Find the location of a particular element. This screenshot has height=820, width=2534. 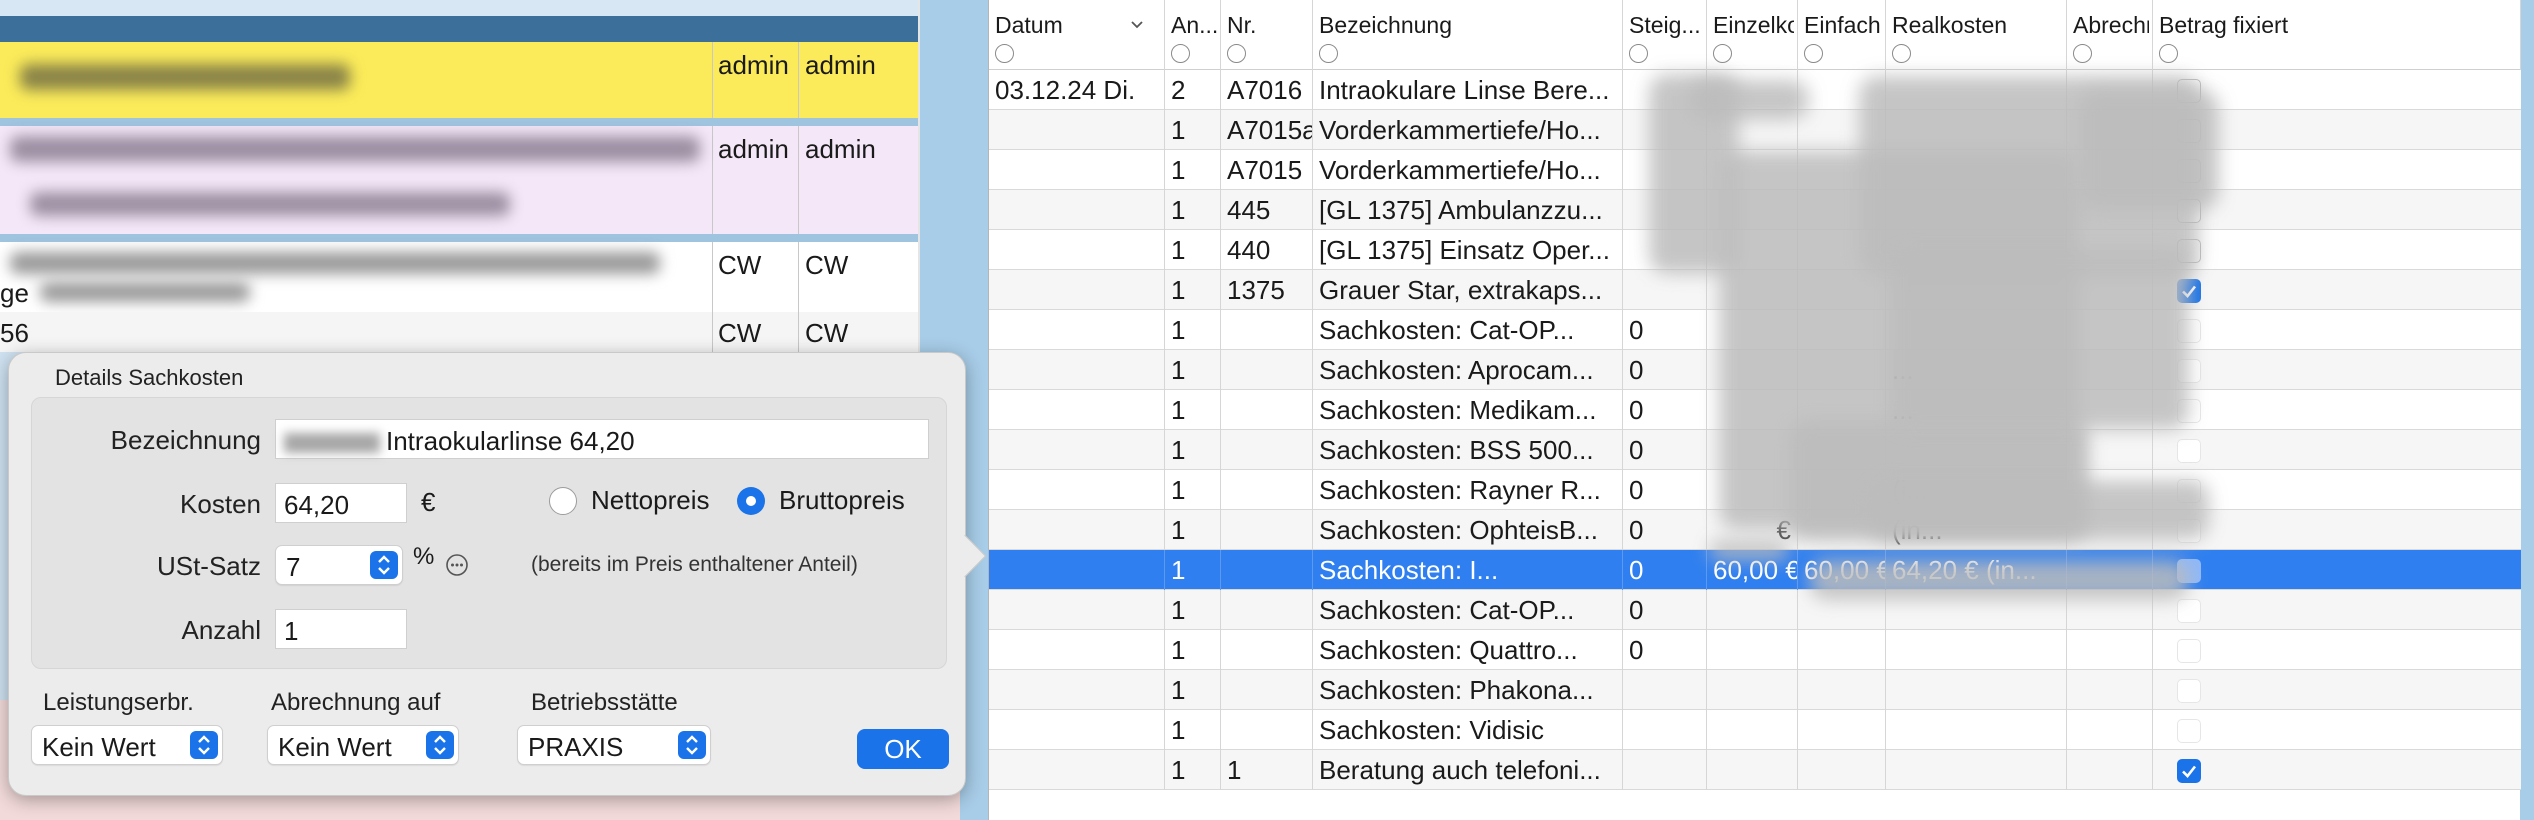

nettopreis-radio is located at coordinates (563, 501).